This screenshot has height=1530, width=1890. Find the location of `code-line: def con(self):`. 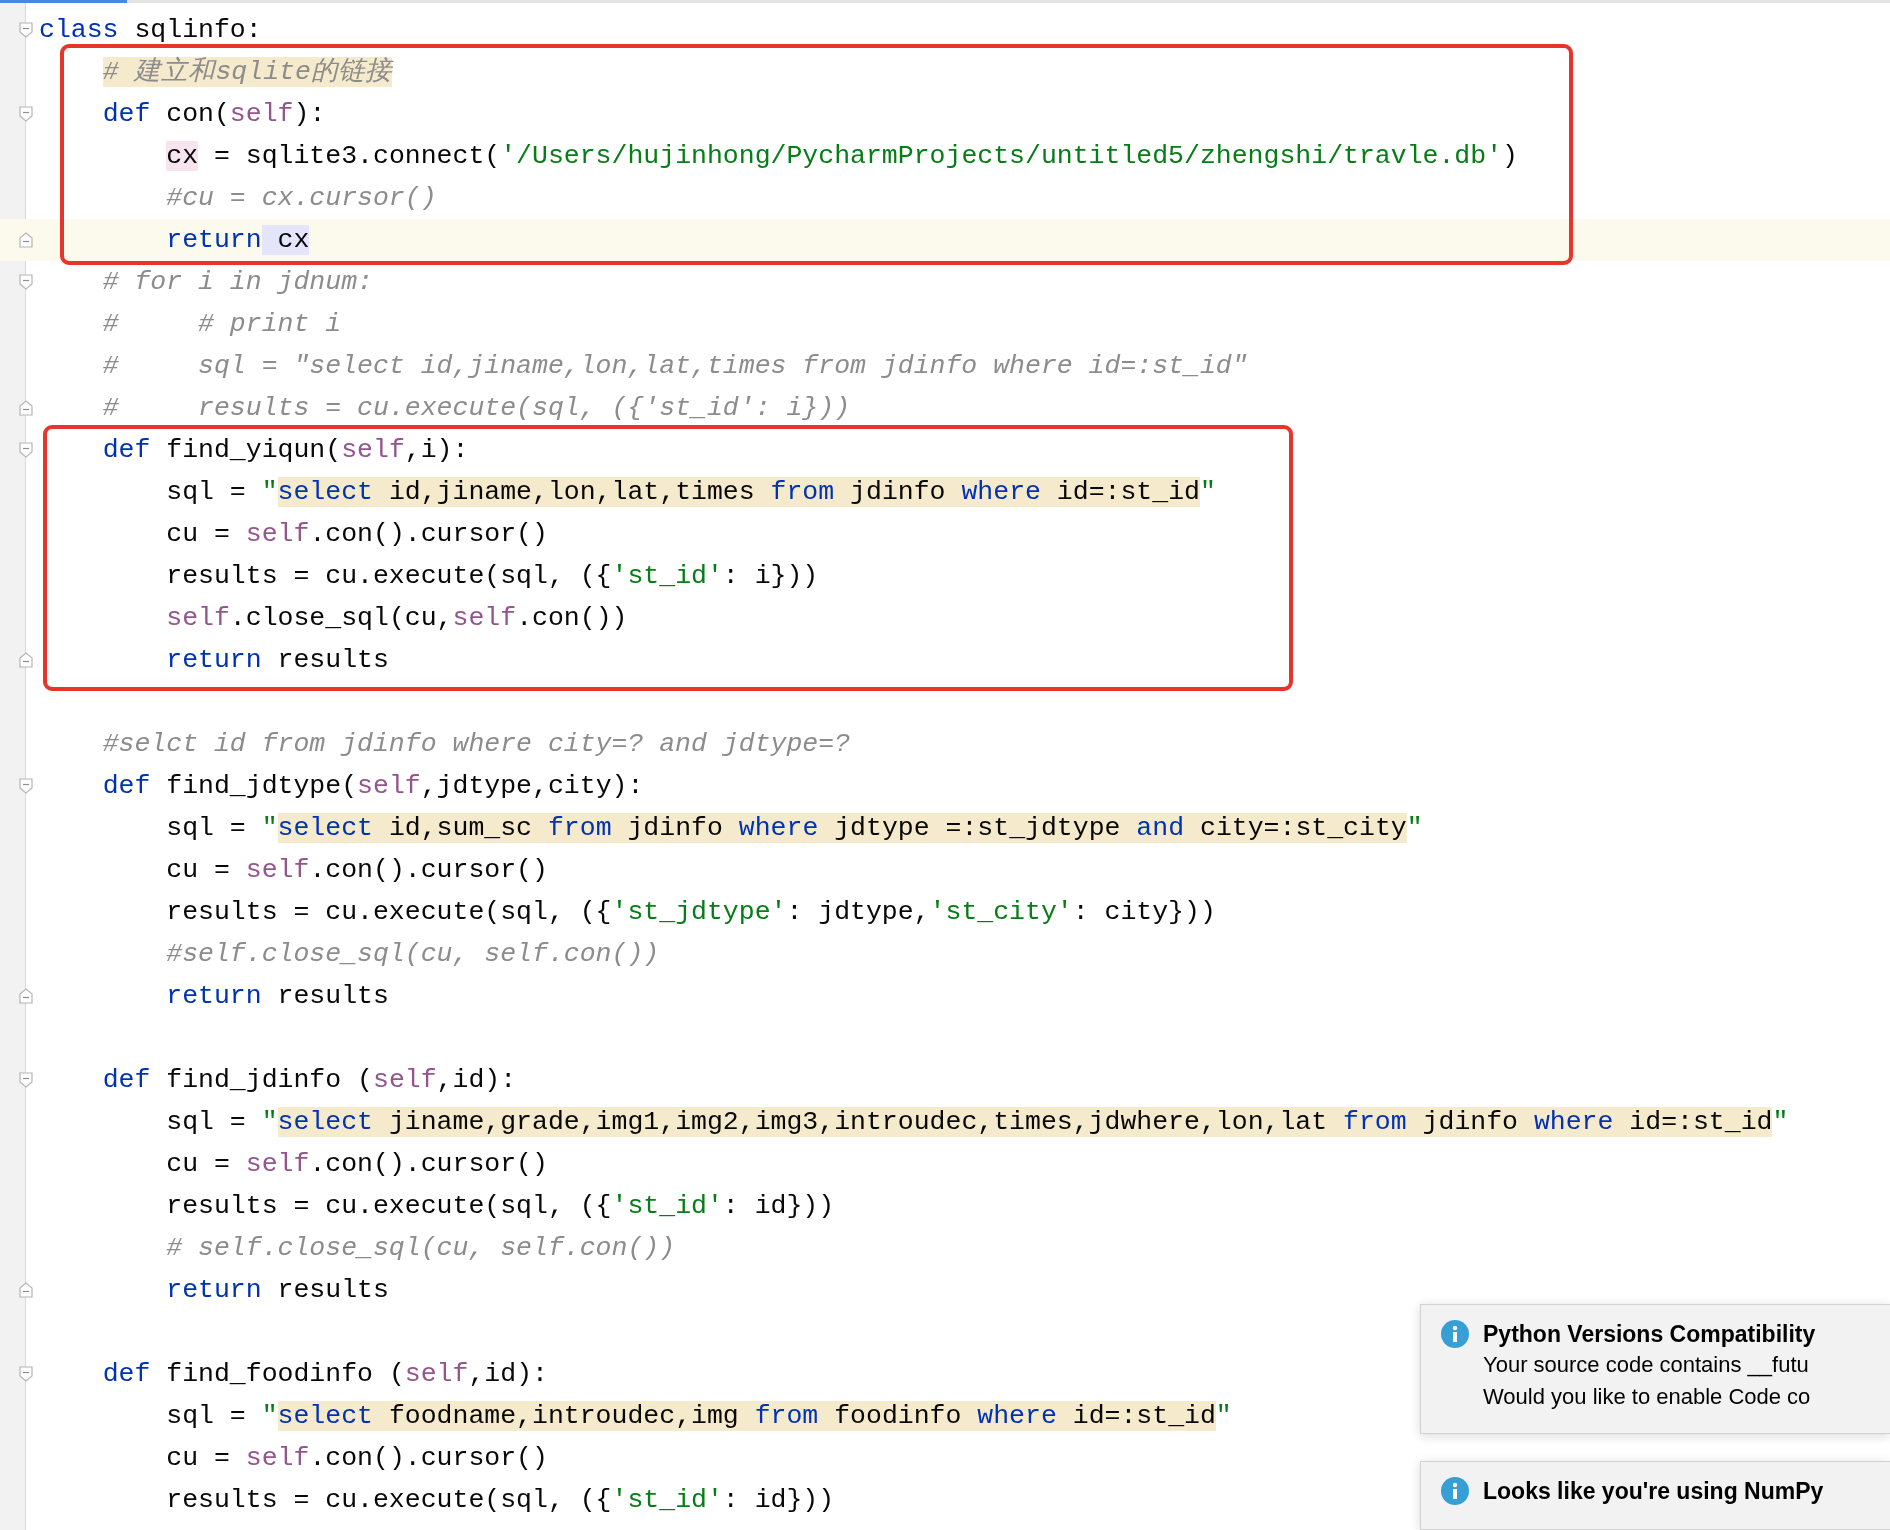

code-line: def con(self): is located at coordinates (213, 114).